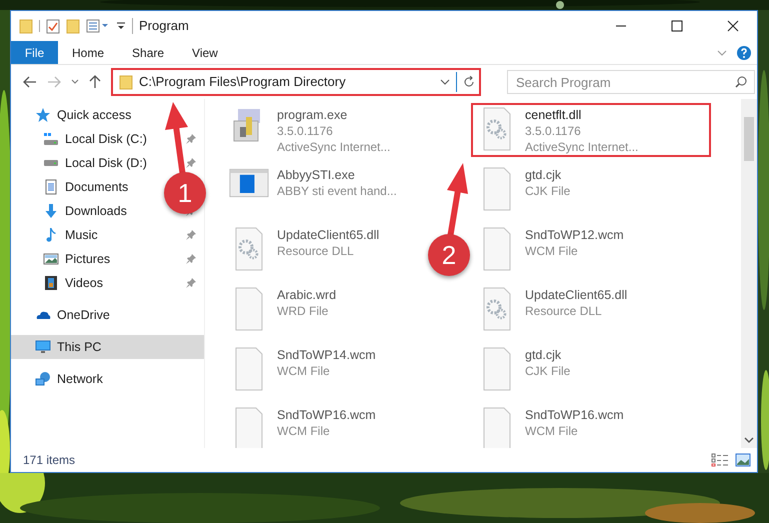  I want to click on refresh-icon, so click(469, 82).